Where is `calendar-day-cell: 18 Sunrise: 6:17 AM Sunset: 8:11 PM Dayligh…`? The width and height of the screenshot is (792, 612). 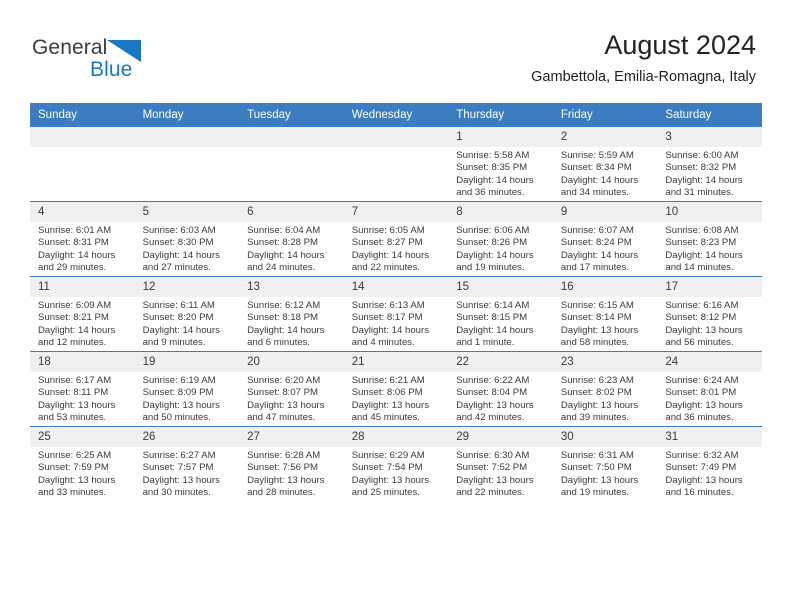 calendar-day-cell: 18 Sunrise: 6:17 AM Sunset: 8:11 PM Dayligh… is located at coordinates (82, 389).